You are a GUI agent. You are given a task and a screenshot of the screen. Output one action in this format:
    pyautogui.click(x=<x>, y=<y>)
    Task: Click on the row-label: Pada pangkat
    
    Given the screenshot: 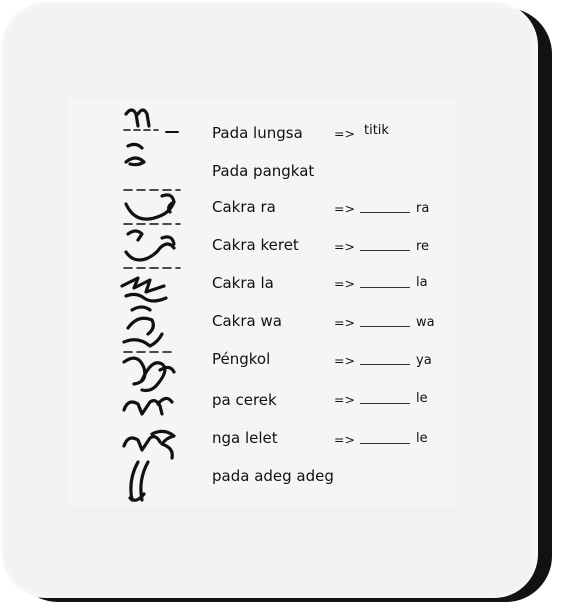 What is the action you would take?
    pyautogui.click(x=263, y=171)
    